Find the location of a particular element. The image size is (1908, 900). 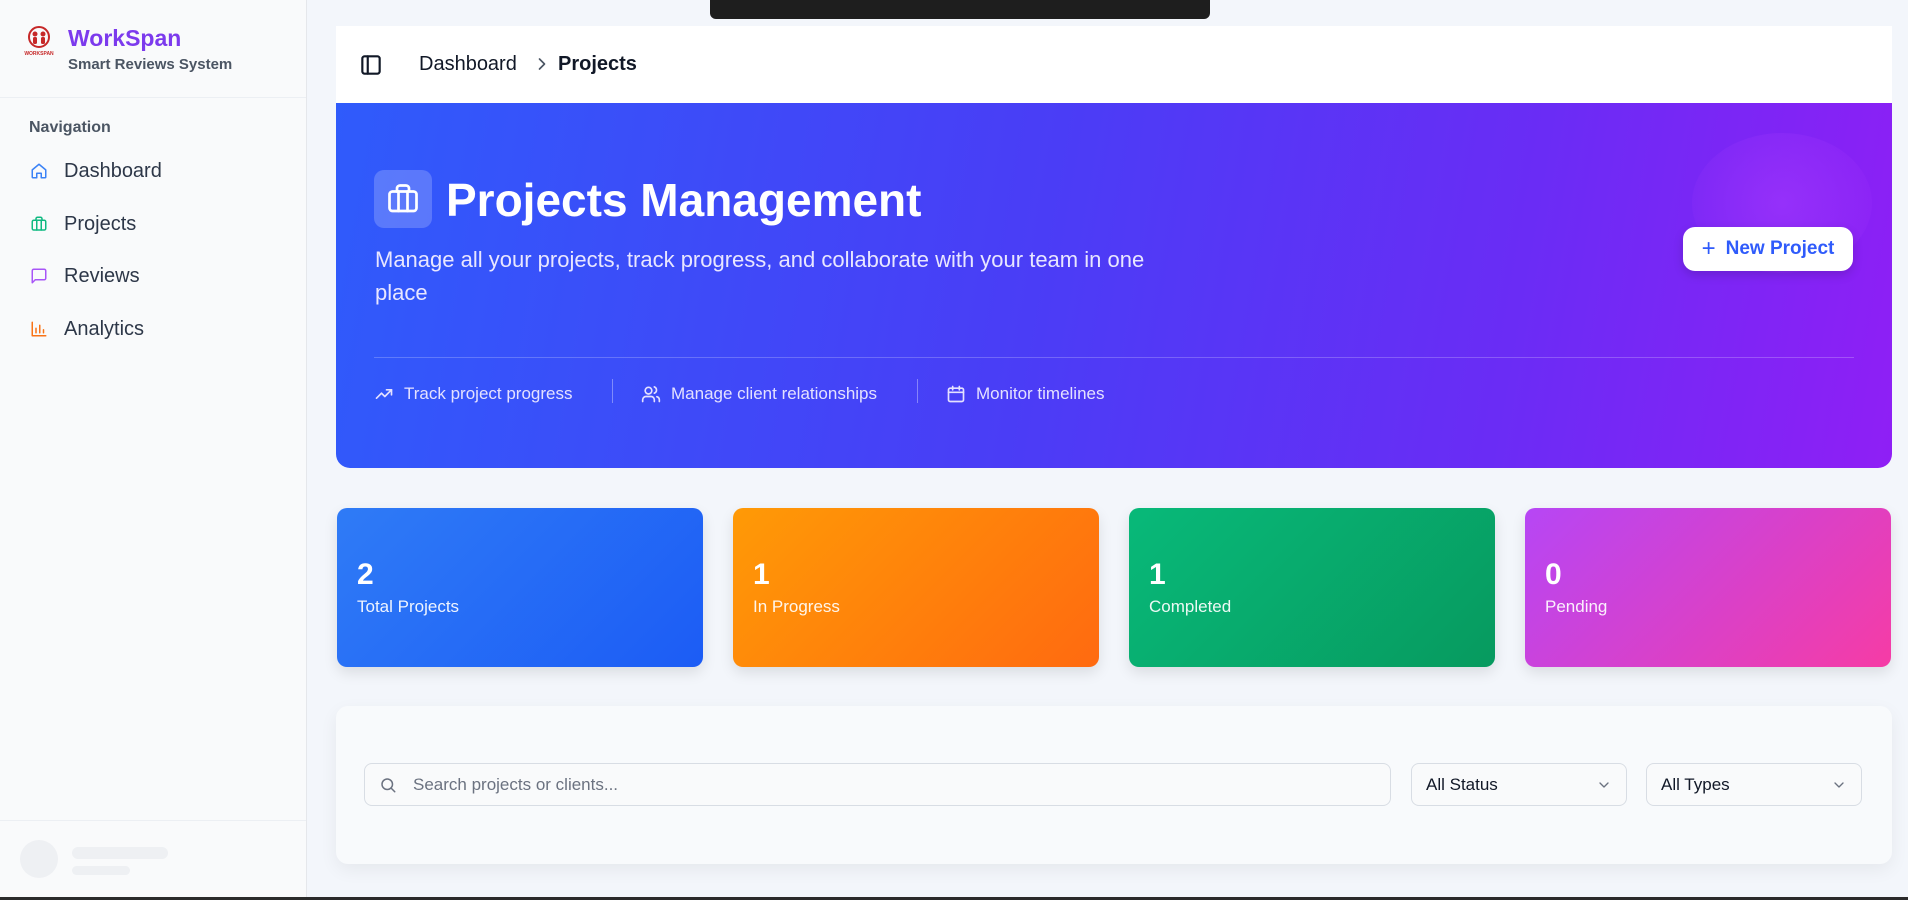

stat-label: Pending is located at coordinates (1576, 606).